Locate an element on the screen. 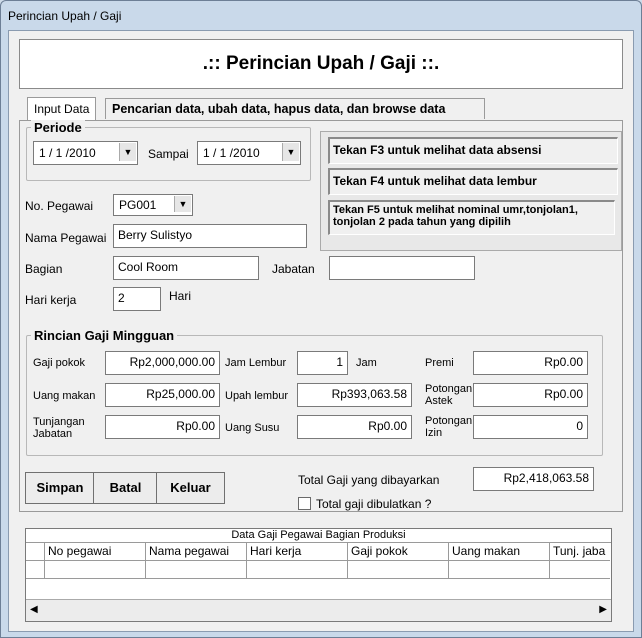  tunjangan-jabatan-value: Rp0.00 is located at coordinates (195, 426).